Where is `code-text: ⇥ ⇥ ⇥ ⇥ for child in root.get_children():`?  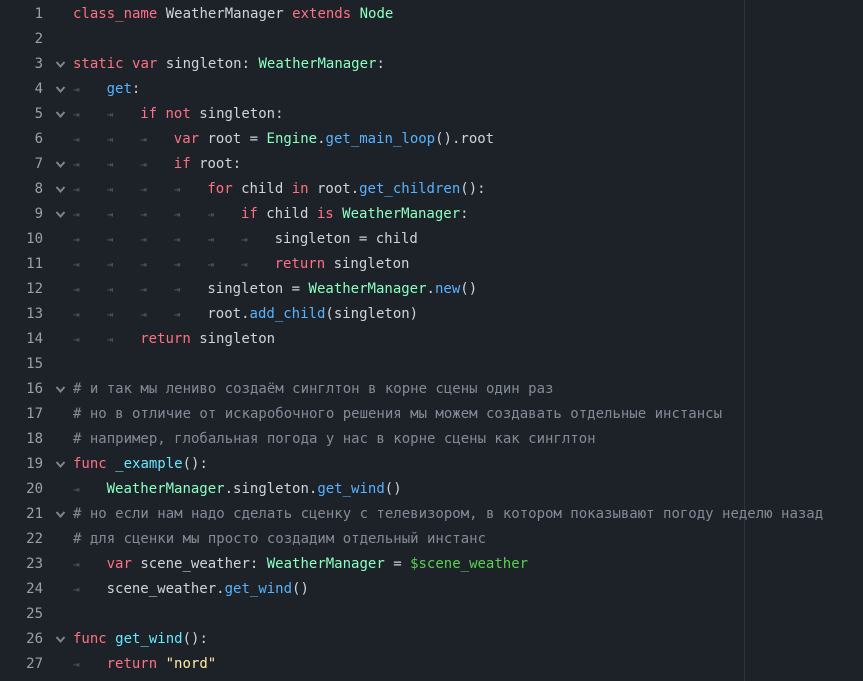
code-text: ⇥ ⇥ ⇥ ⇥ for child in root.get_children(): is located at coordinates (279, 189).